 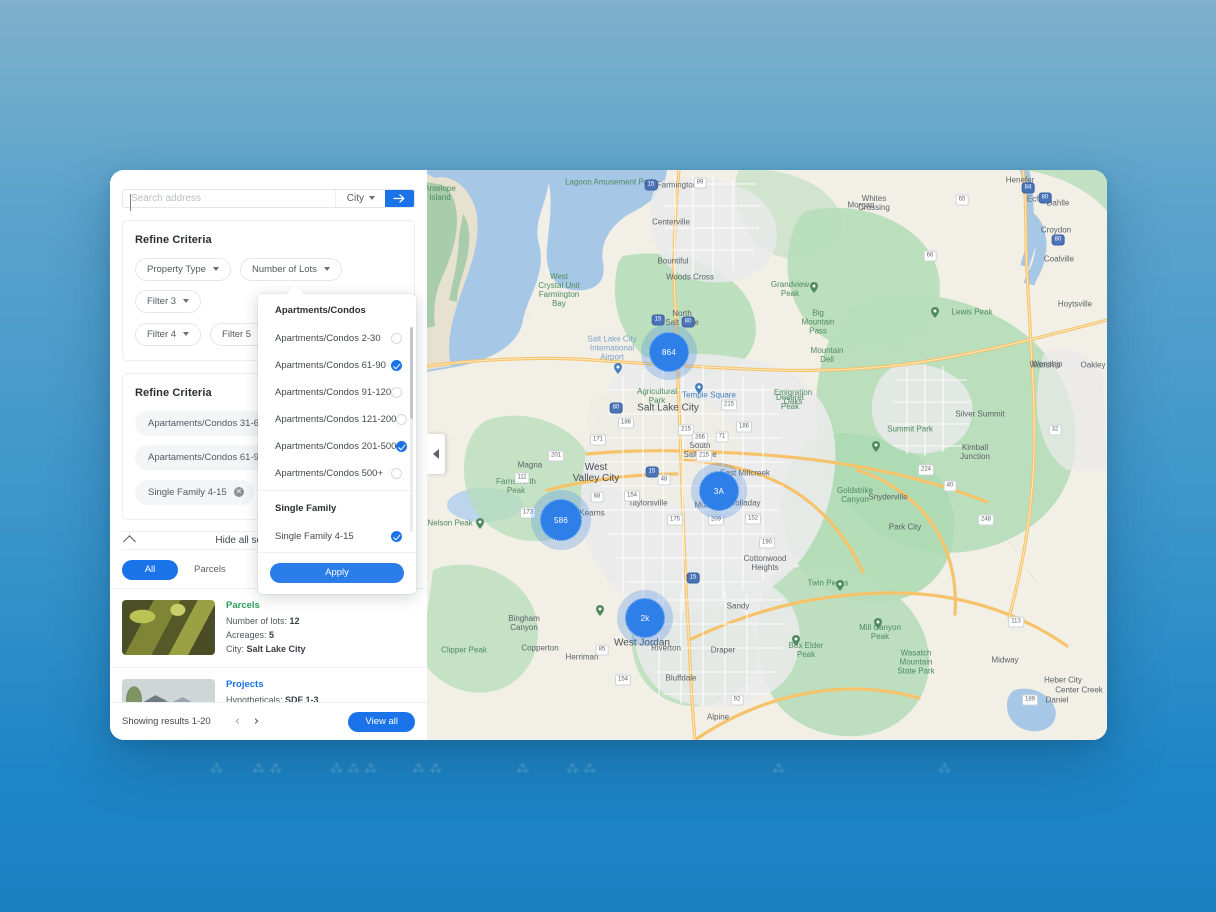 I want to click on result-line-label: City:, so click(x=235, y=648).